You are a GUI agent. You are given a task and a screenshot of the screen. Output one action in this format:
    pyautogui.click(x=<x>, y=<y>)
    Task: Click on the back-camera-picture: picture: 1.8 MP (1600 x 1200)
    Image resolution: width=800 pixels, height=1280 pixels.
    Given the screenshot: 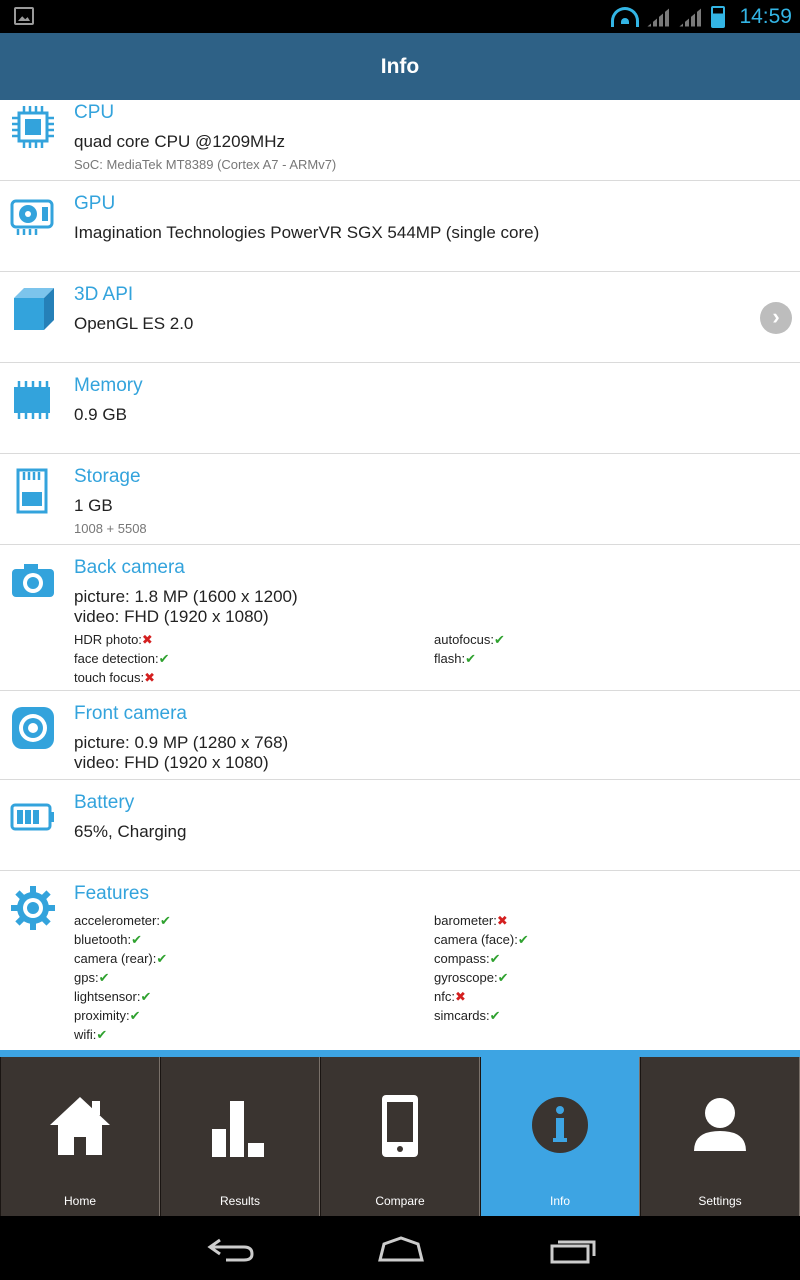 What is the action you would take?
    pyautogui.click(x=186, y=596)
    